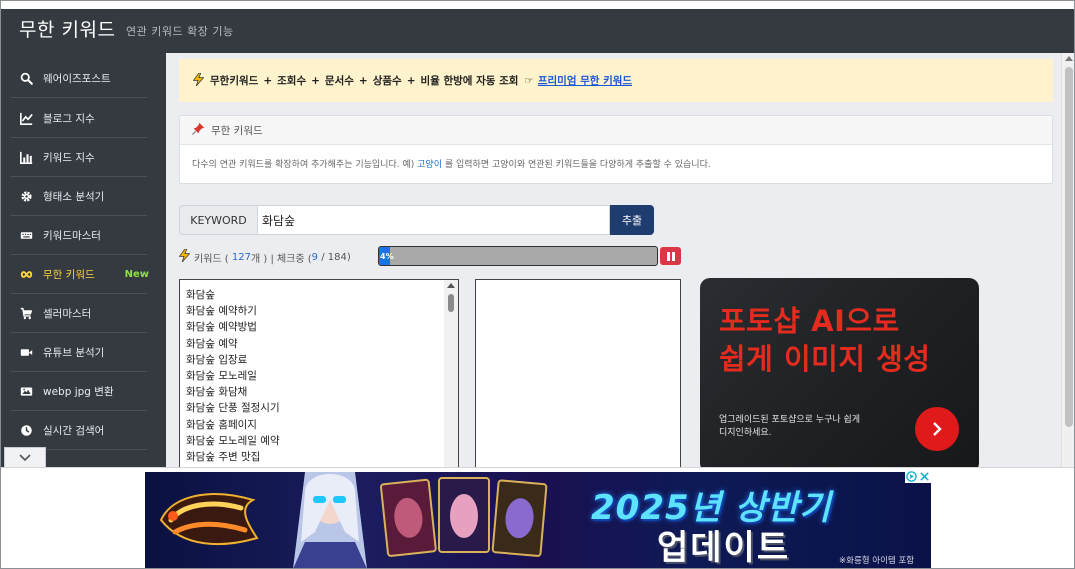  Describe the element at coordinates (72, 235) in the screenshot. I see `sidebar-item-label: 키워드마스터` at that location.